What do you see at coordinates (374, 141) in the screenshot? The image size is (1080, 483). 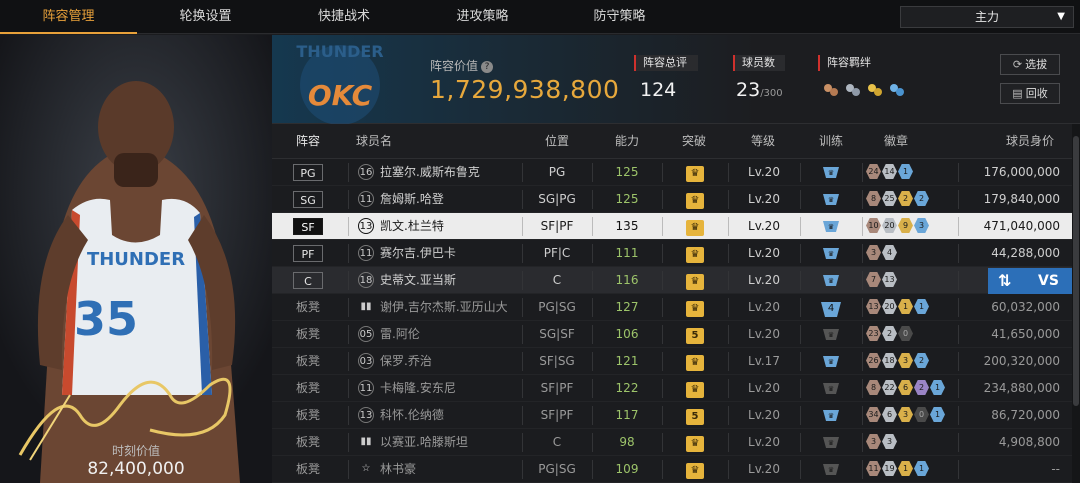 I see `col-name: 球员名` at bounding box center [374, 141].